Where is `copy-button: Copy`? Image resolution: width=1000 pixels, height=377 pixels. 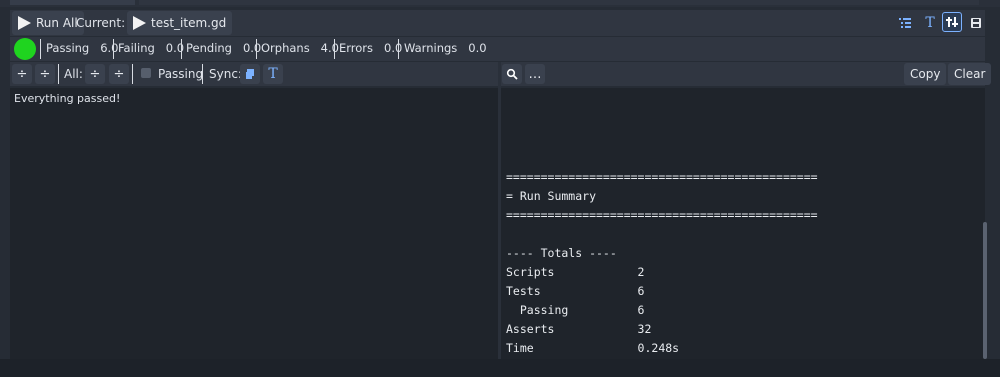
copy-button: Copy is located at coordinates (925, 74).